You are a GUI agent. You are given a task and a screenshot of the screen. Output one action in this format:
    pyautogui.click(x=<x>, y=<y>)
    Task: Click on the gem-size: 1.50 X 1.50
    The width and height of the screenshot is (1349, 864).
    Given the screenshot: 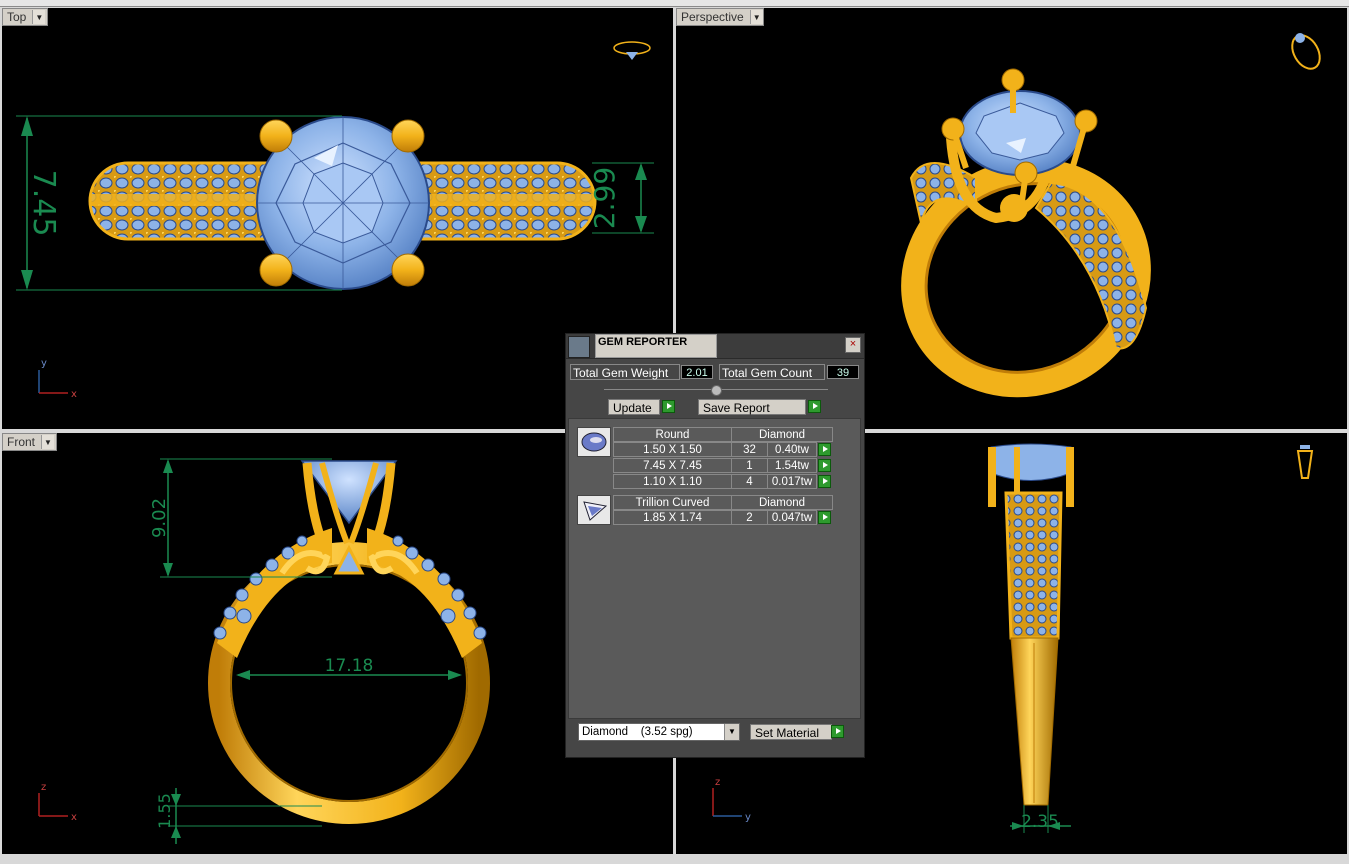 What is the action you would take?
    pyautogui.click(x=672, y=449)
    